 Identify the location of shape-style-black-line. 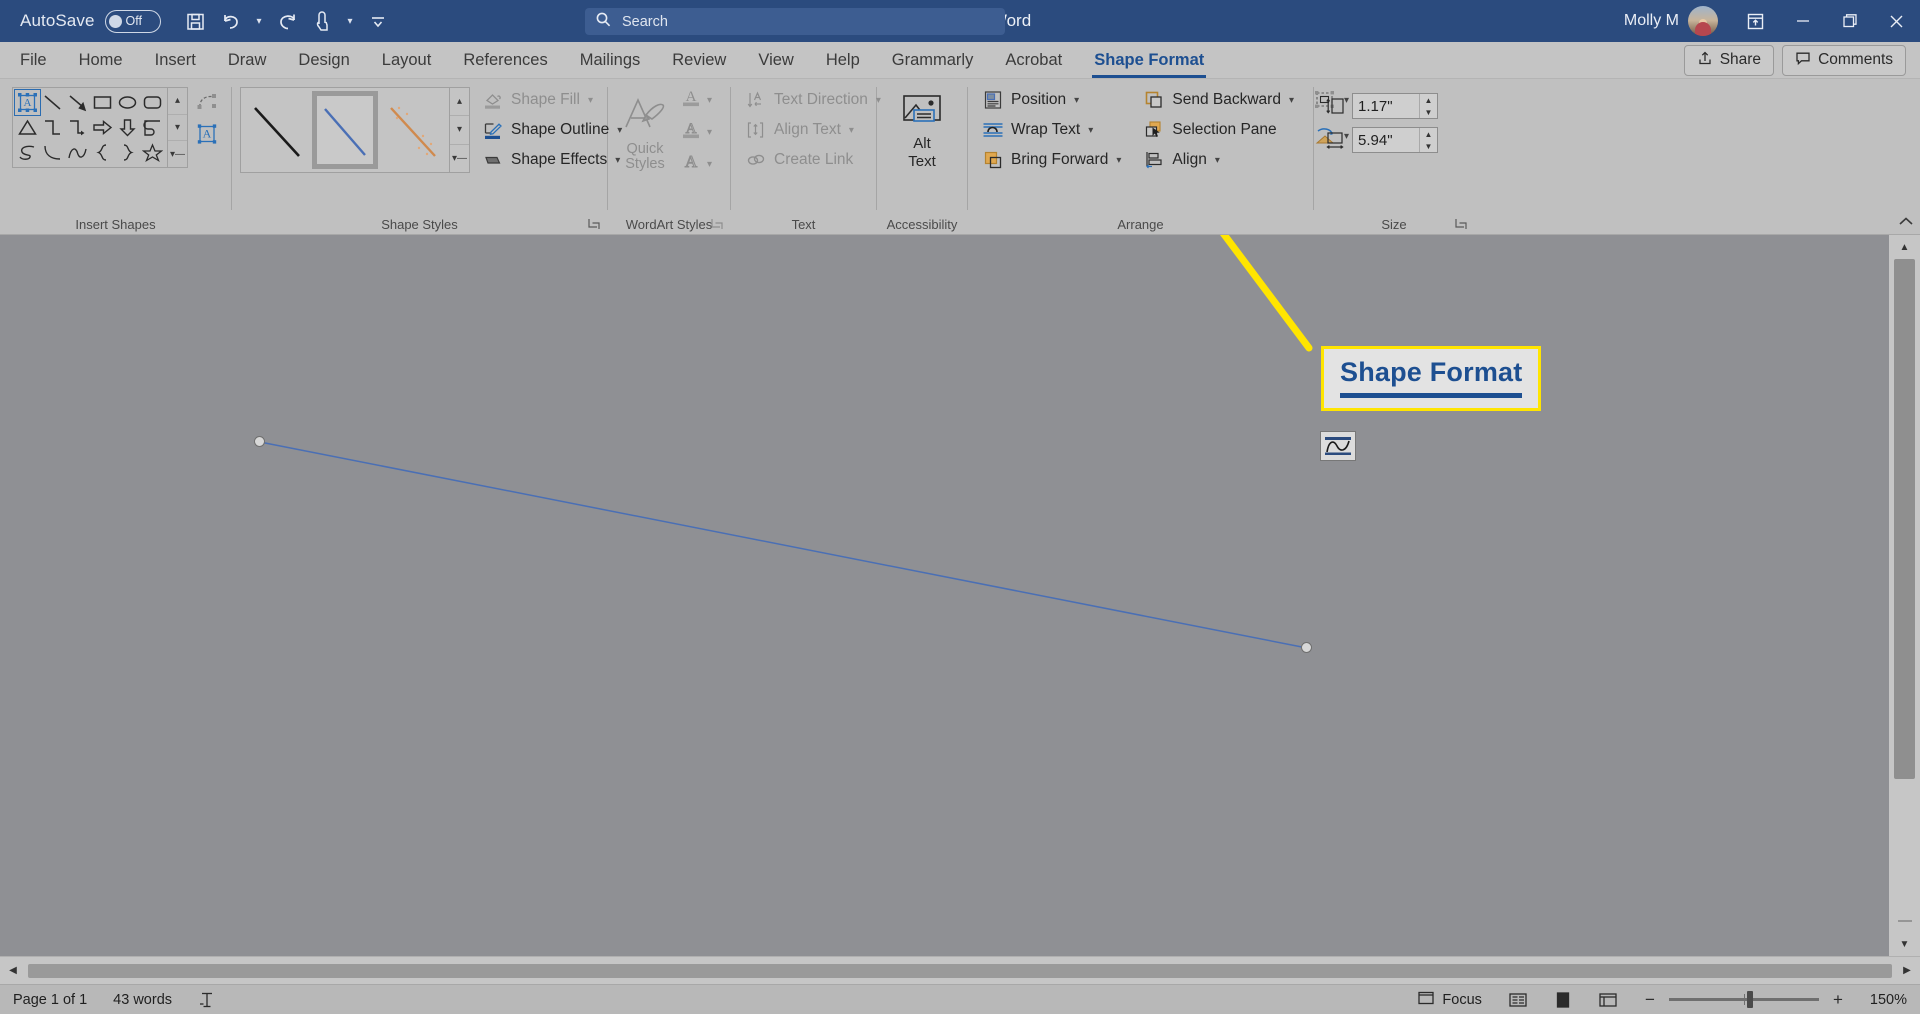
(277, 130).